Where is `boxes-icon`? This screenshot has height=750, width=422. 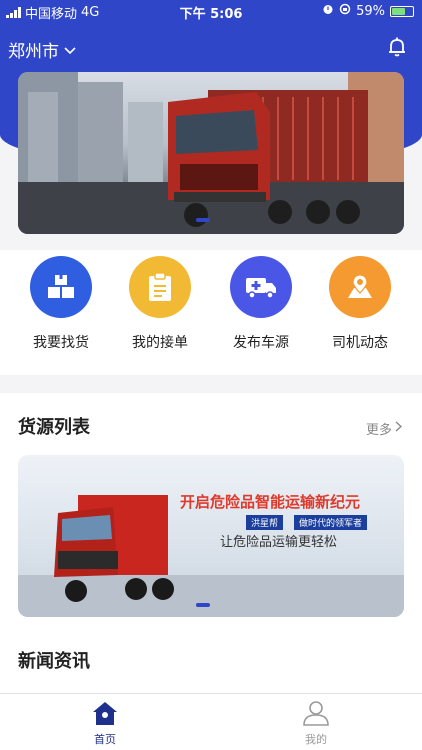
boxes-icon is located at coordinates (61, 287).